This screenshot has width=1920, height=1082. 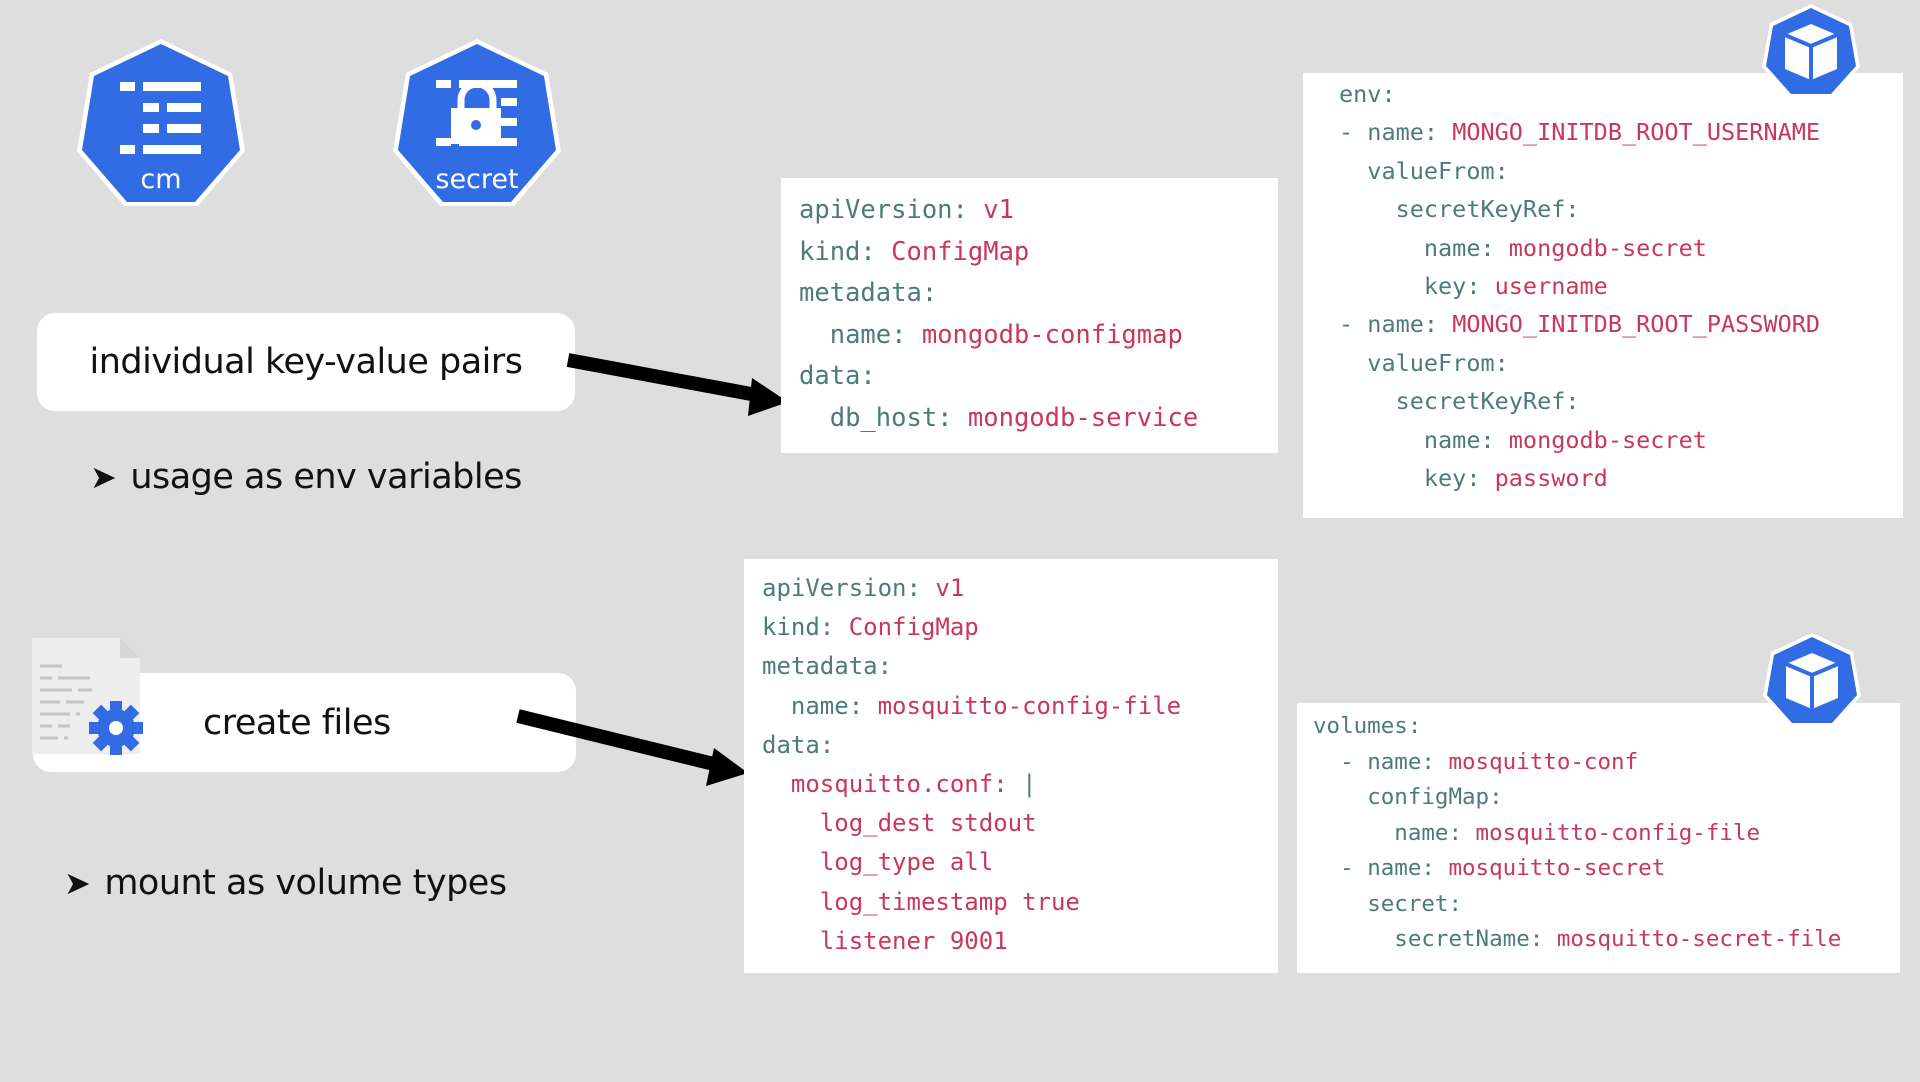 I want to click on yaml-block-pipe: |, so click(x=1029, y=783).